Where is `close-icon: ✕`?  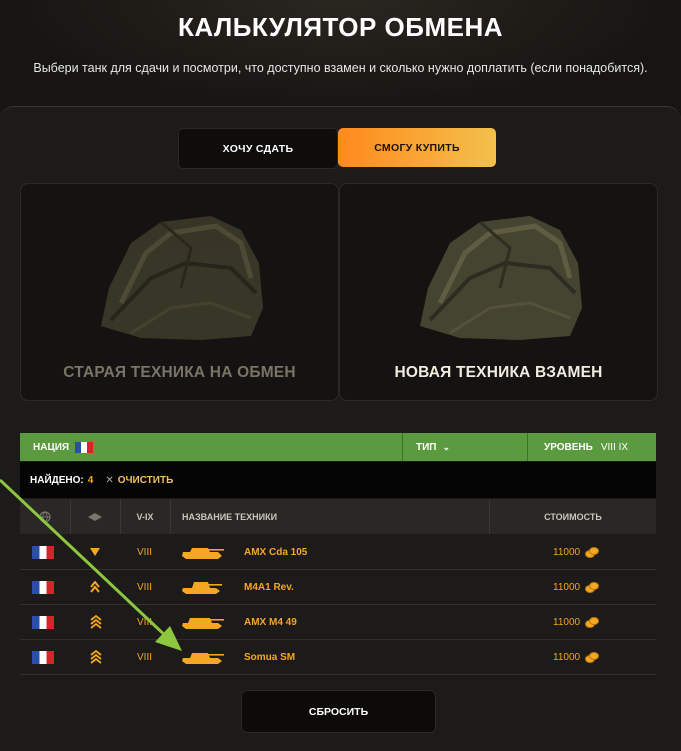 close-icon: ✕ is located at coordinates (109, 480).